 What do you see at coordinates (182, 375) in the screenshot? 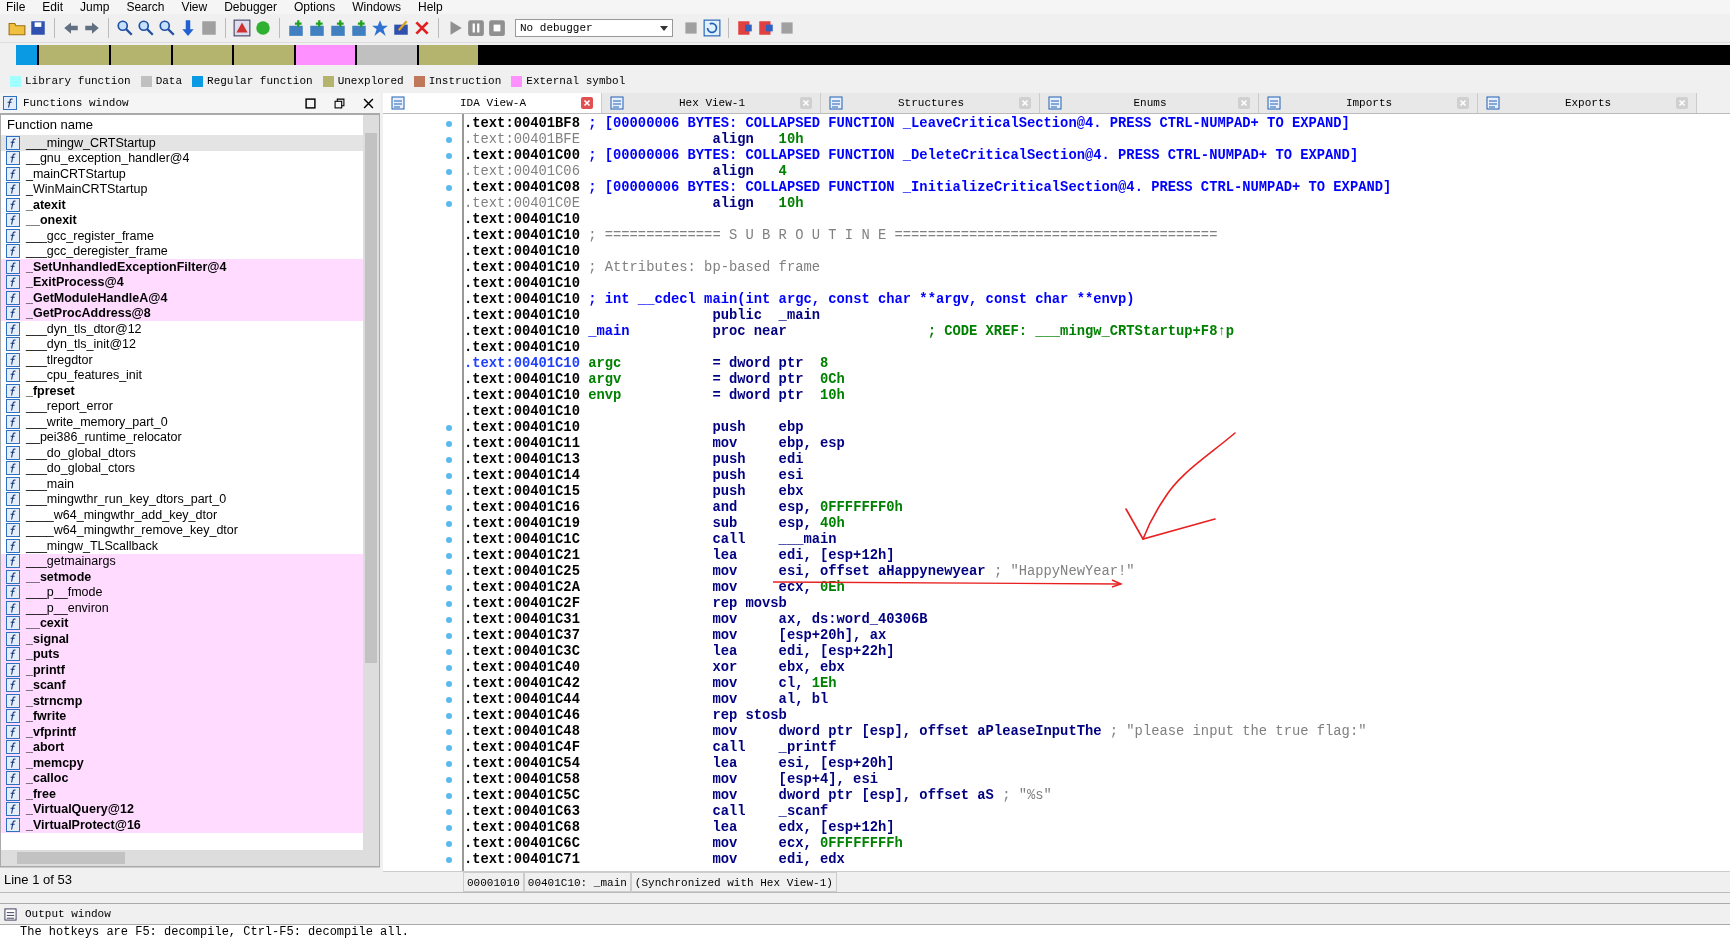
I see `function-row: ___cpu_features_init` at bounding box center [182, 375].